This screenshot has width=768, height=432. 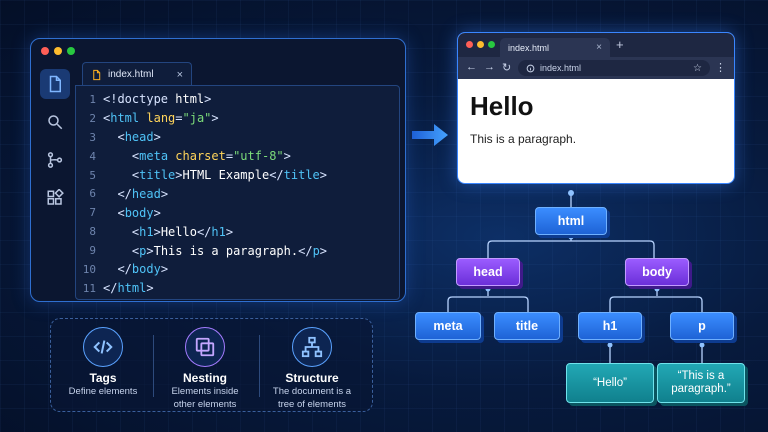 What do you see at coordinates (657, 272) in the screenshot?
I see `tree-node-body: body` at bounding box center [657, 272].